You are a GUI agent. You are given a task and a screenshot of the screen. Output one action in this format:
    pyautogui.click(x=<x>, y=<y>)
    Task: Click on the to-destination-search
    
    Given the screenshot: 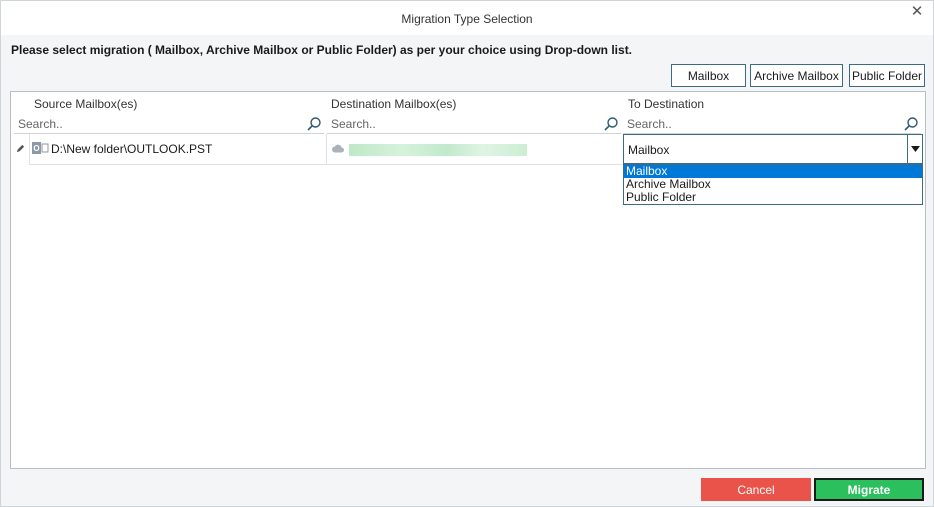 What is the action you would take?
    pyautogui.click(x=772, y=124)
    